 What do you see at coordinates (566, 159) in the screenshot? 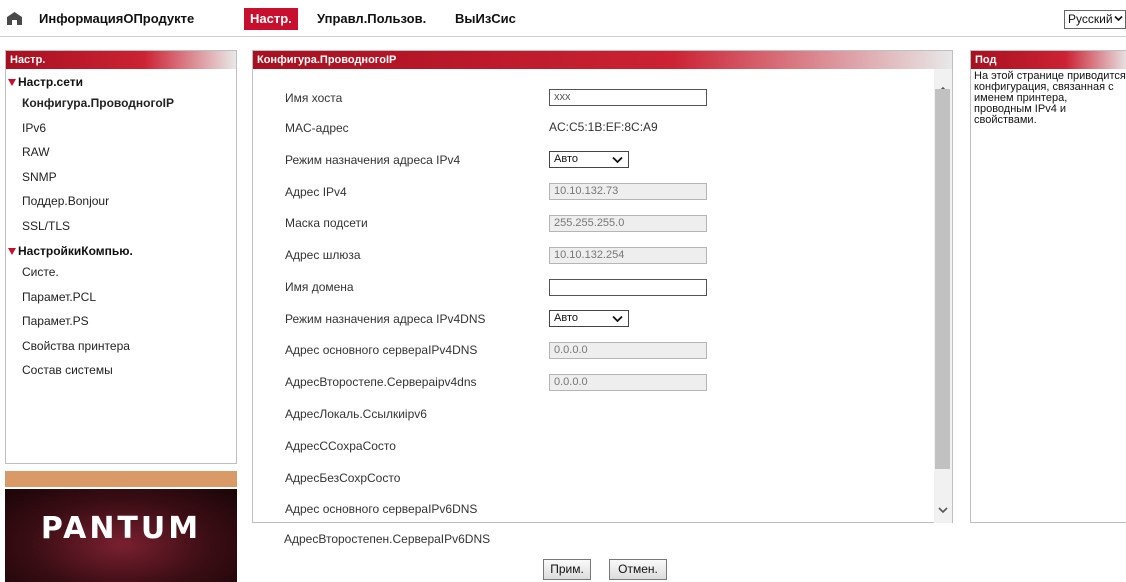
I see `ipv4-mode-value: Авто` at bounding box center [566, 159].